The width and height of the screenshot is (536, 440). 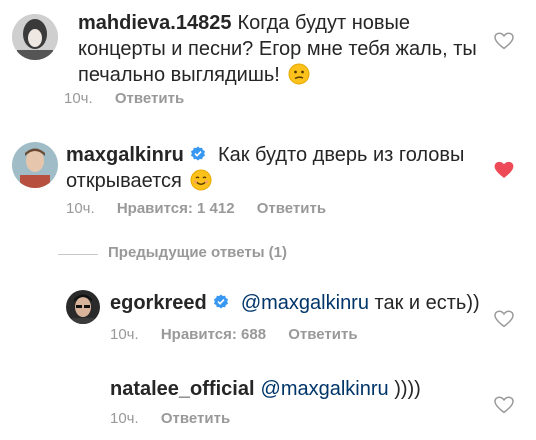 What do you see at coordinates (154, 23) in the screenshot?
I see `username-link: mahdieva.14825` at bounding box center [154, 23].